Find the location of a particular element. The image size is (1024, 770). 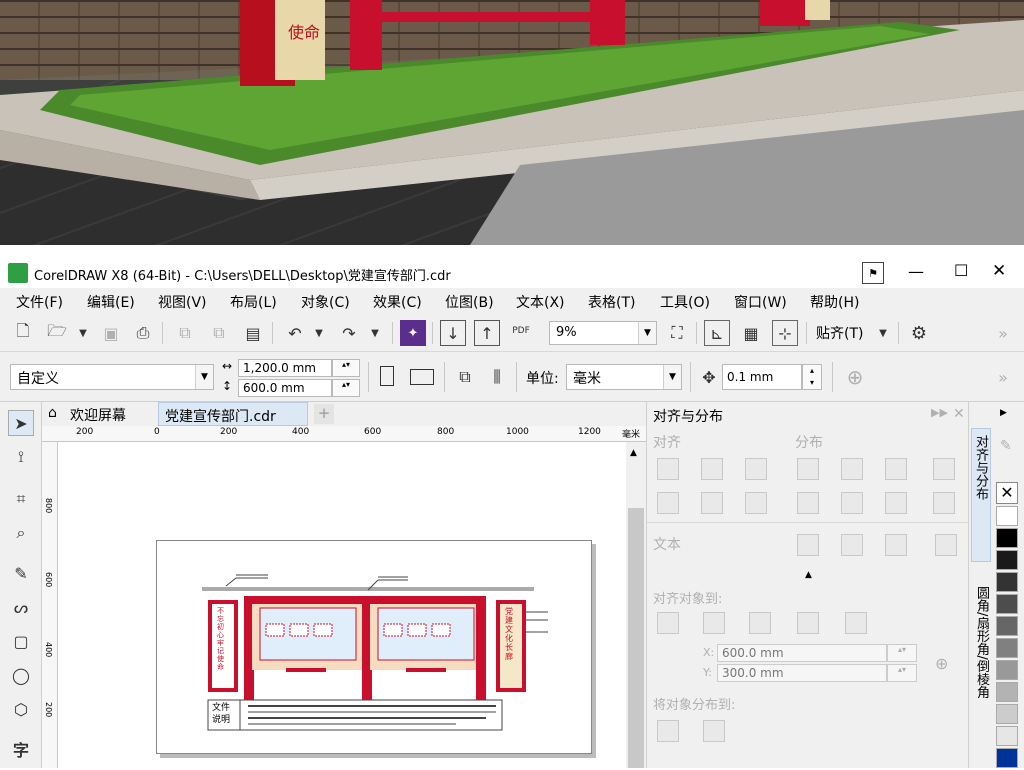

eyedropper-icon: ✎ is located at coordinates (1006, 446).